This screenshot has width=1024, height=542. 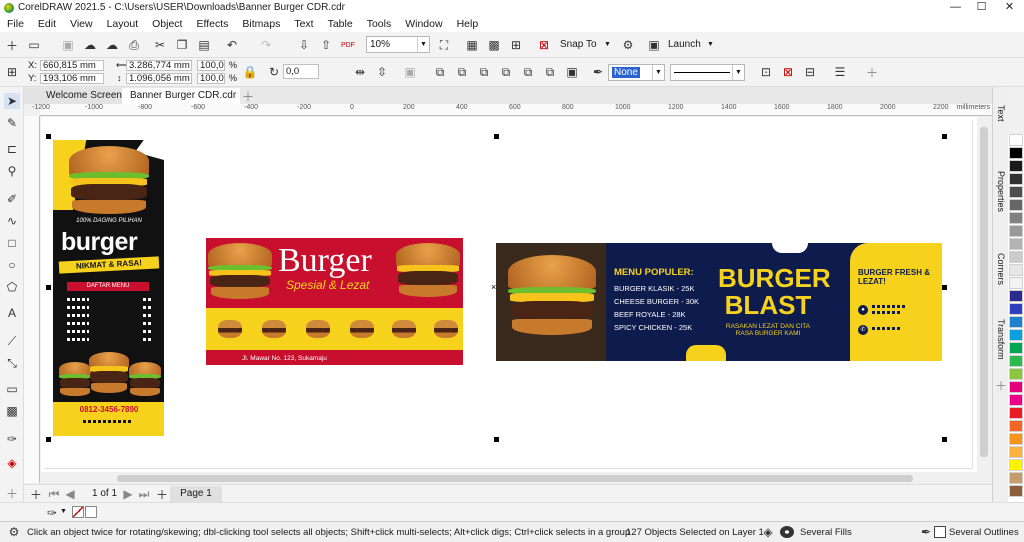 What do you see at coordinates (872, 72) in the screenshot?
I see `add-icon: ＋` at bounding box center [872, 72].